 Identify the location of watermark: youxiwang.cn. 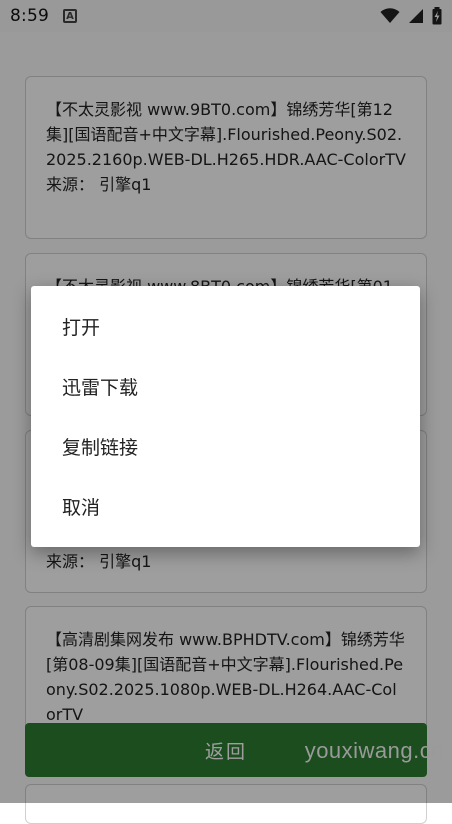
(374, 750).